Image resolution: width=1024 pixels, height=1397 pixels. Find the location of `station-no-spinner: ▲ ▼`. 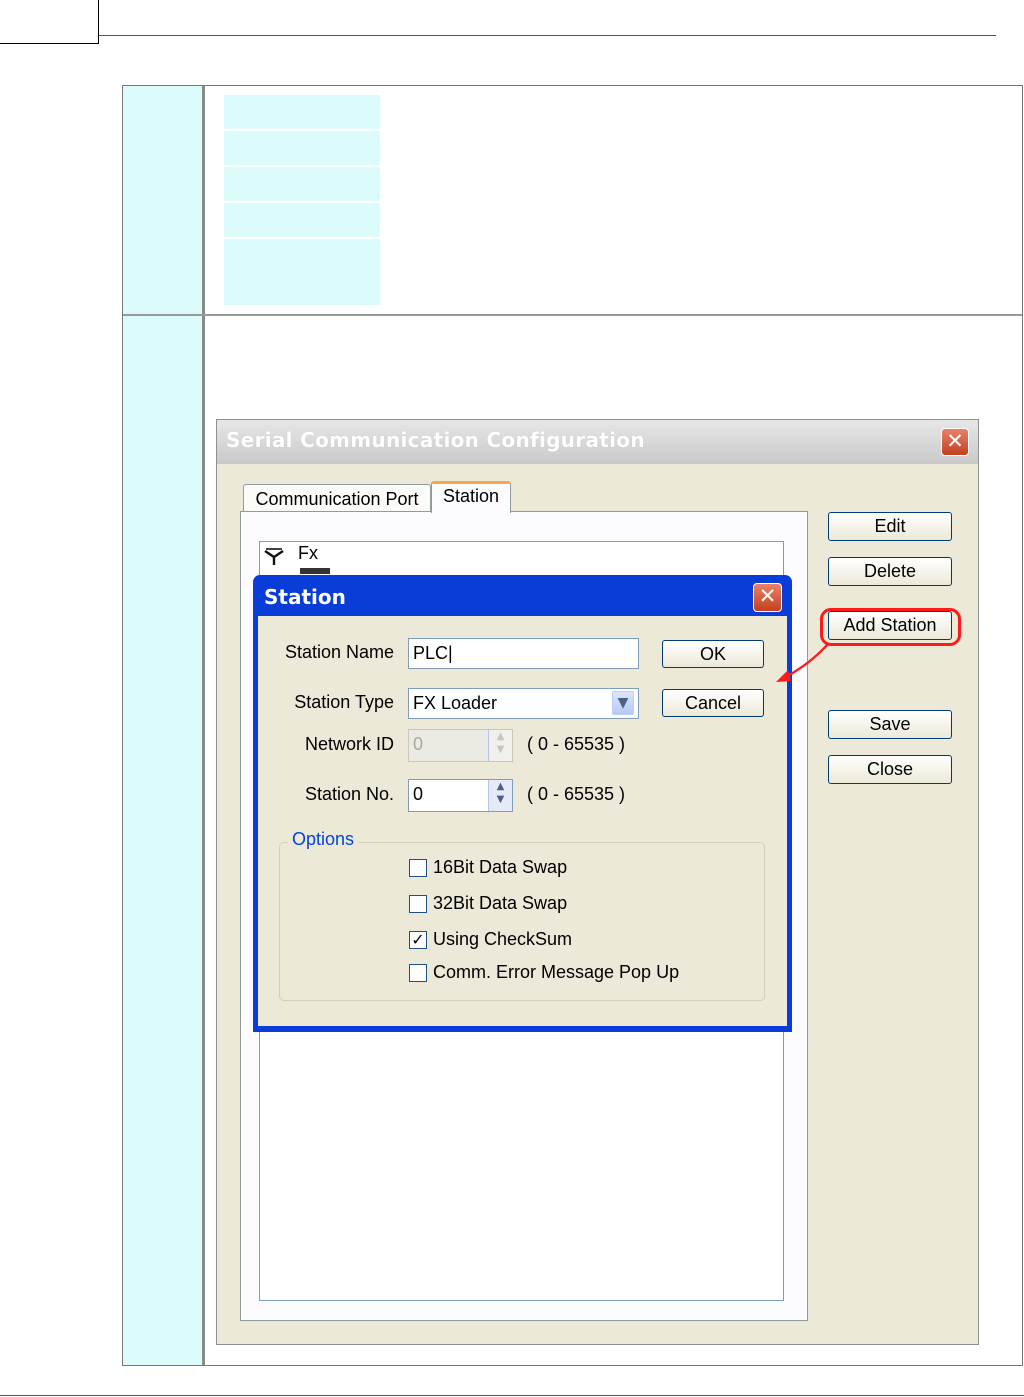

station-no-spinner: ▲ ▼ is located at coordinates (500, 795).